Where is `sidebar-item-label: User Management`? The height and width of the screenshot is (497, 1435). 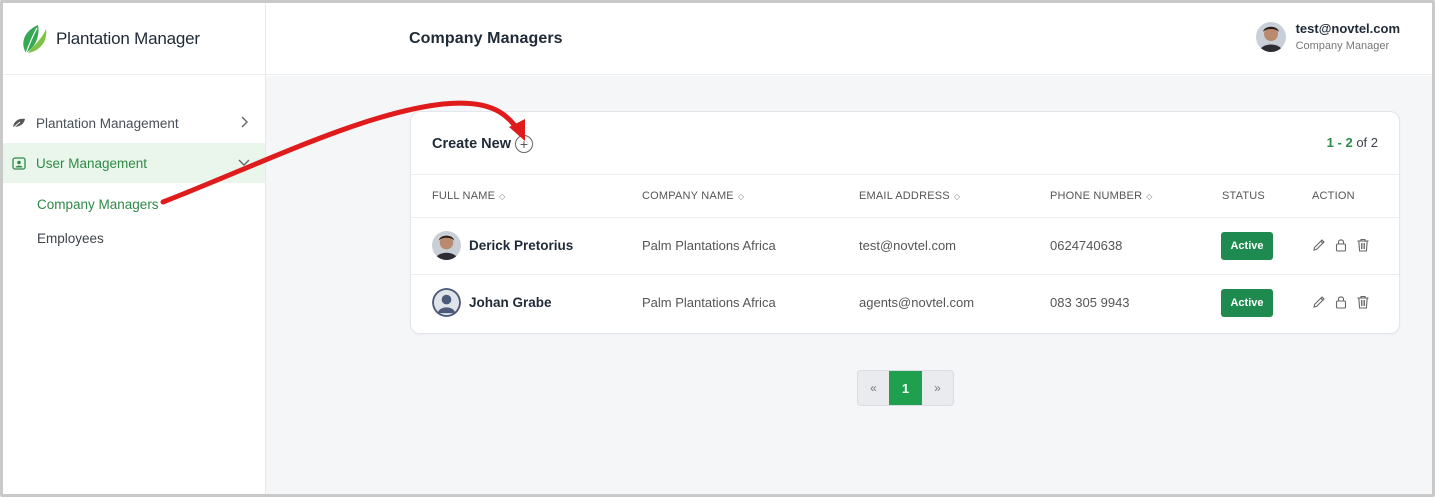
sidebar-item-label: User Management is located at coordinates (92, 163).